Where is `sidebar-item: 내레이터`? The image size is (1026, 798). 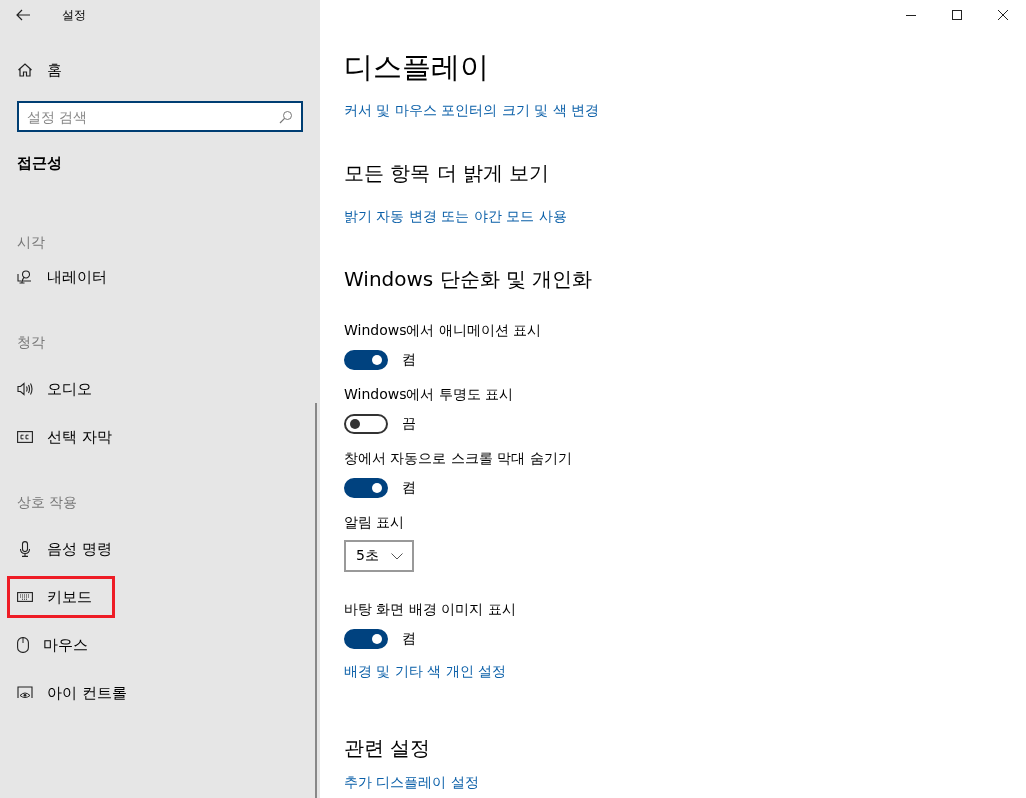
sidebar-item: 내레이터 is located at coordinates (68, 277).